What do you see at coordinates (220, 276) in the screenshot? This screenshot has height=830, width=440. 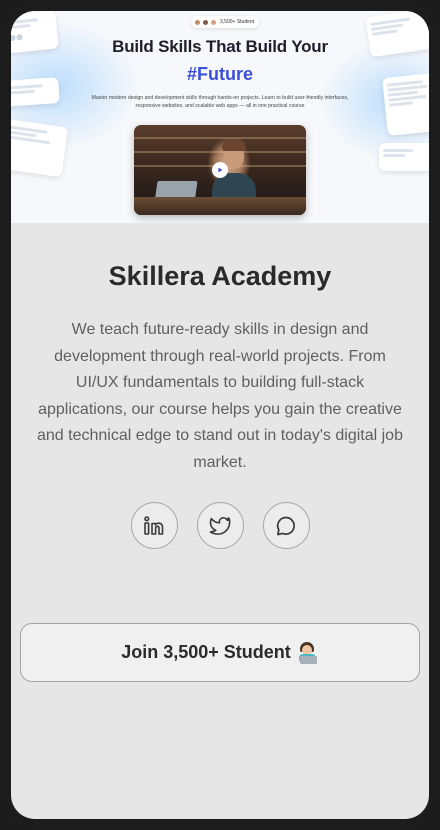 I see `brand-title: Skillera Academy` at bounding box center [220, 276].